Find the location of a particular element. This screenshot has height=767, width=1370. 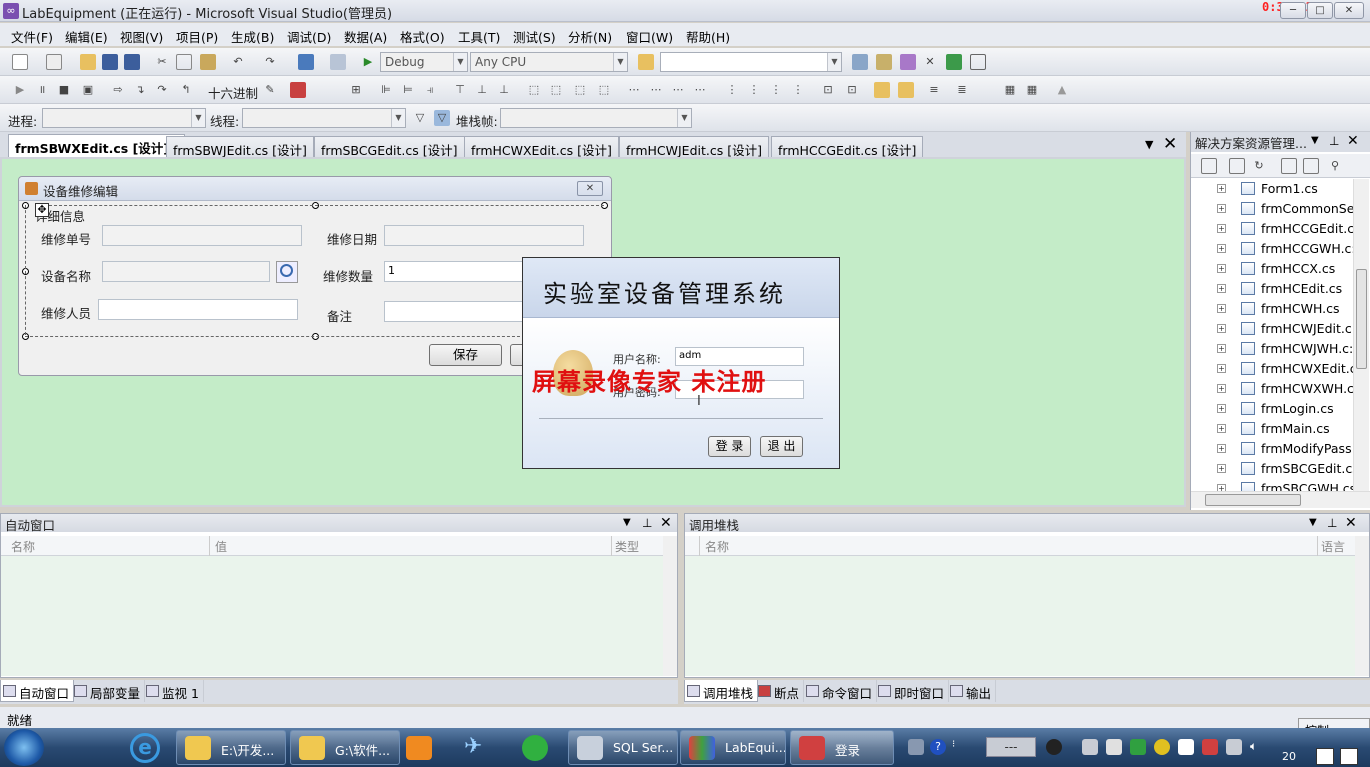

tree-item: + frmModifyPass is located at coordinates (1271, 449).